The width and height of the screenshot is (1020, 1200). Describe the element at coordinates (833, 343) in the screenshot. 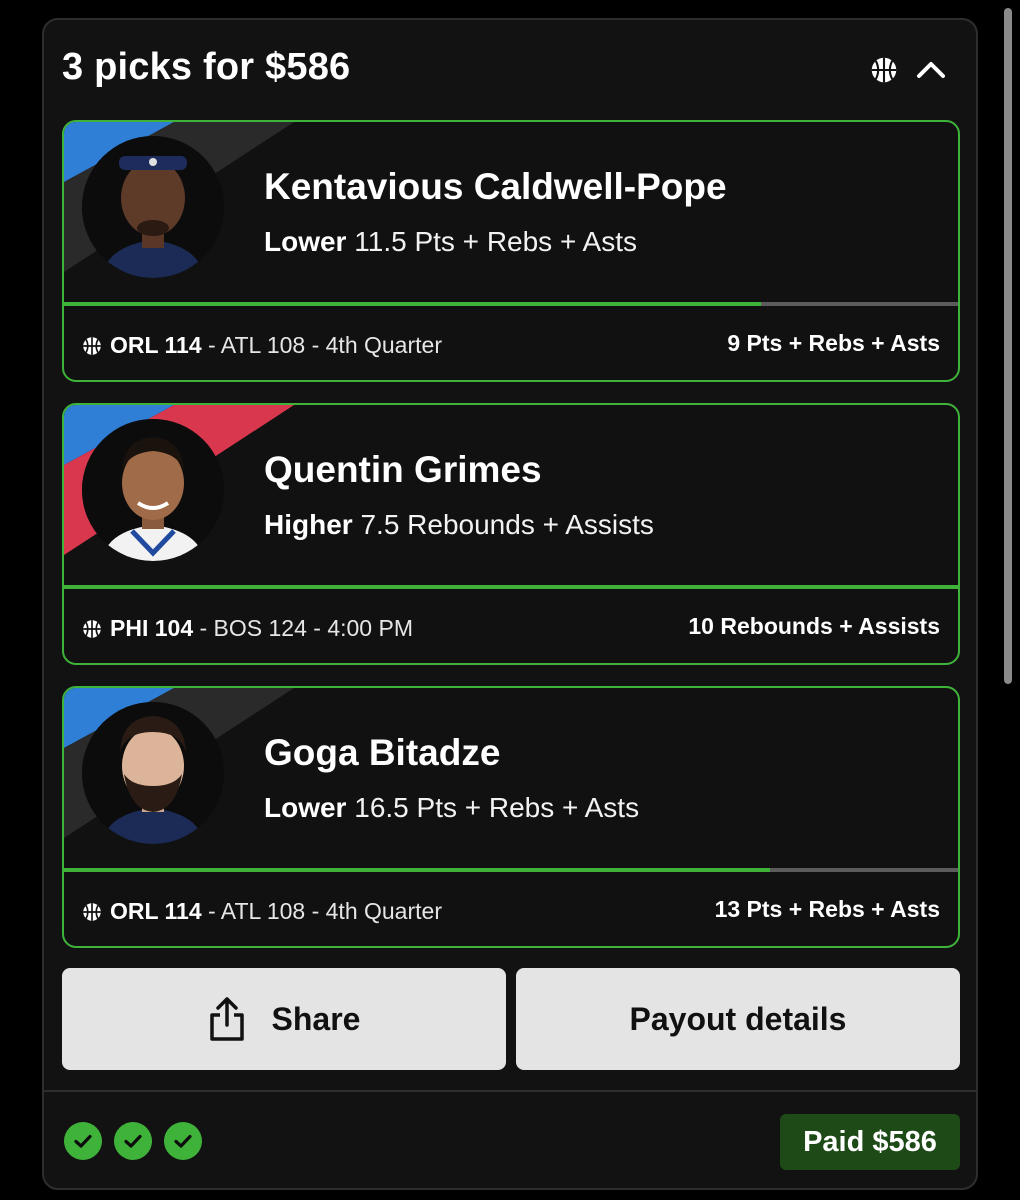

I see `current-stat: 9 Pts + Rebs + Asts` at that location.